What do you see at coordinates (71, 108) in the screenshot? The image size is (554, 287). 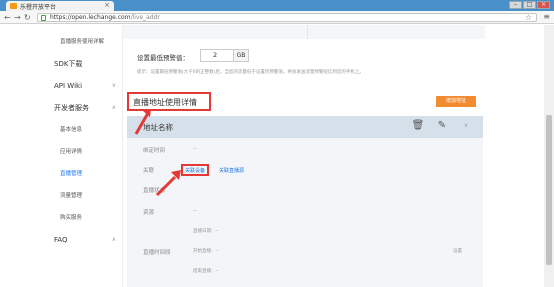 I see `sidebar-item-label: 开发者服务` at bounding box center [71, 108].